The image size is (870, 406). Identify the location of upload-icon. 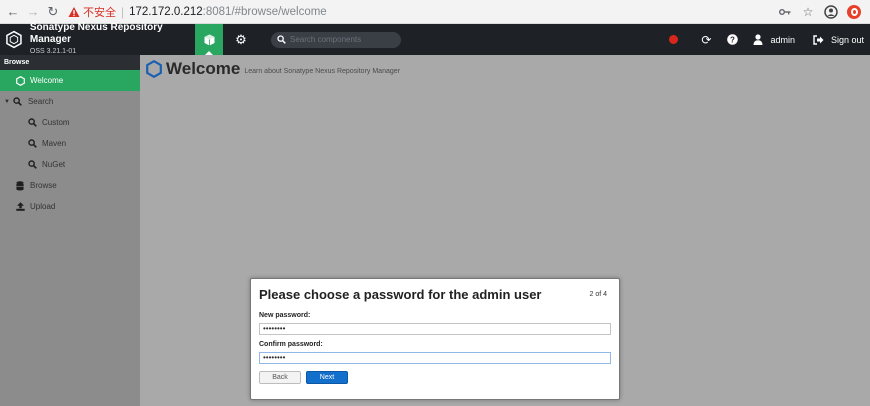
(20, 206).